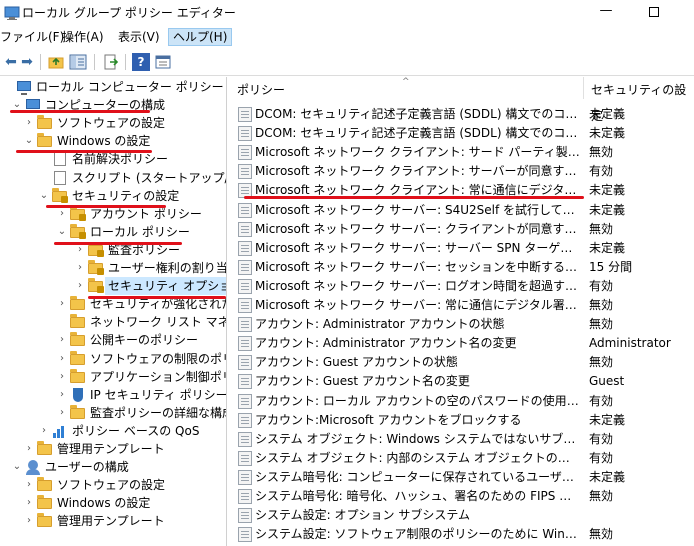 Image resolution: width=694 pixels, height=546 pixels. What do you see at coordinates (654, 12) in the screenshot?
I see `maximize-button` at bounding box center [654, 12].